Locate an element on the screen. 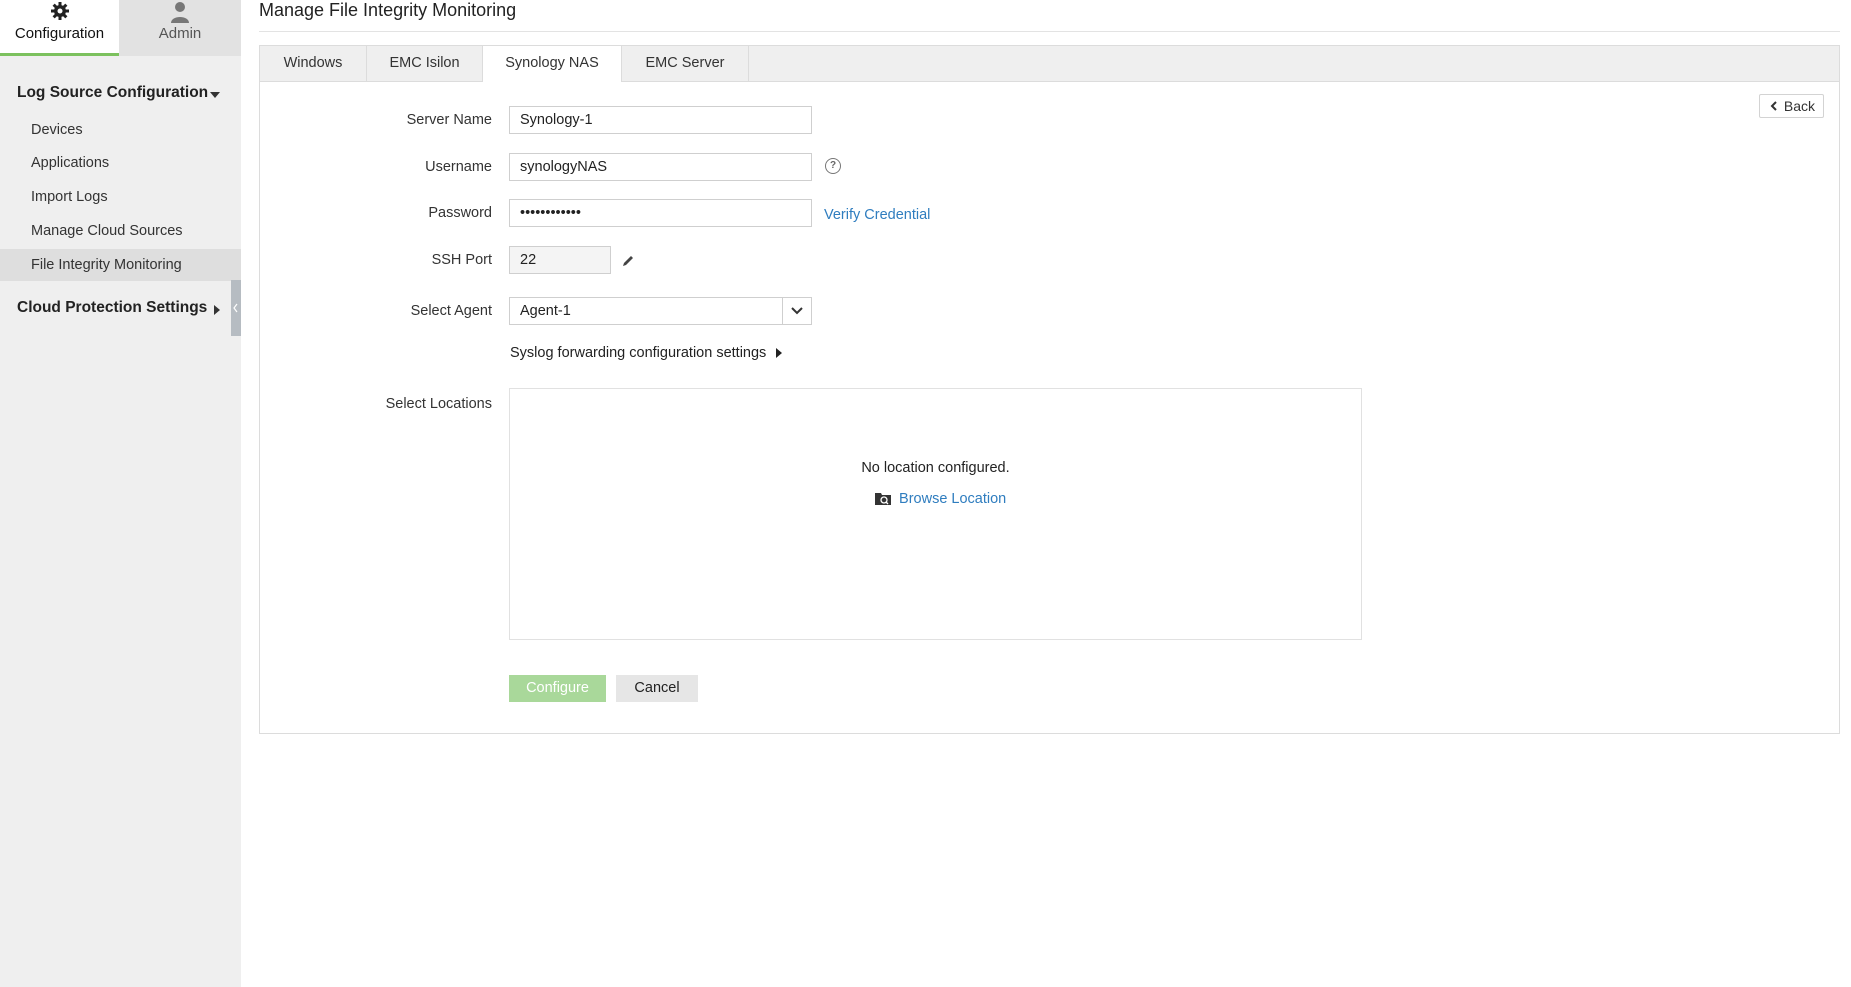  sidebar-collapse-handle is located at coordinates (236, 308).